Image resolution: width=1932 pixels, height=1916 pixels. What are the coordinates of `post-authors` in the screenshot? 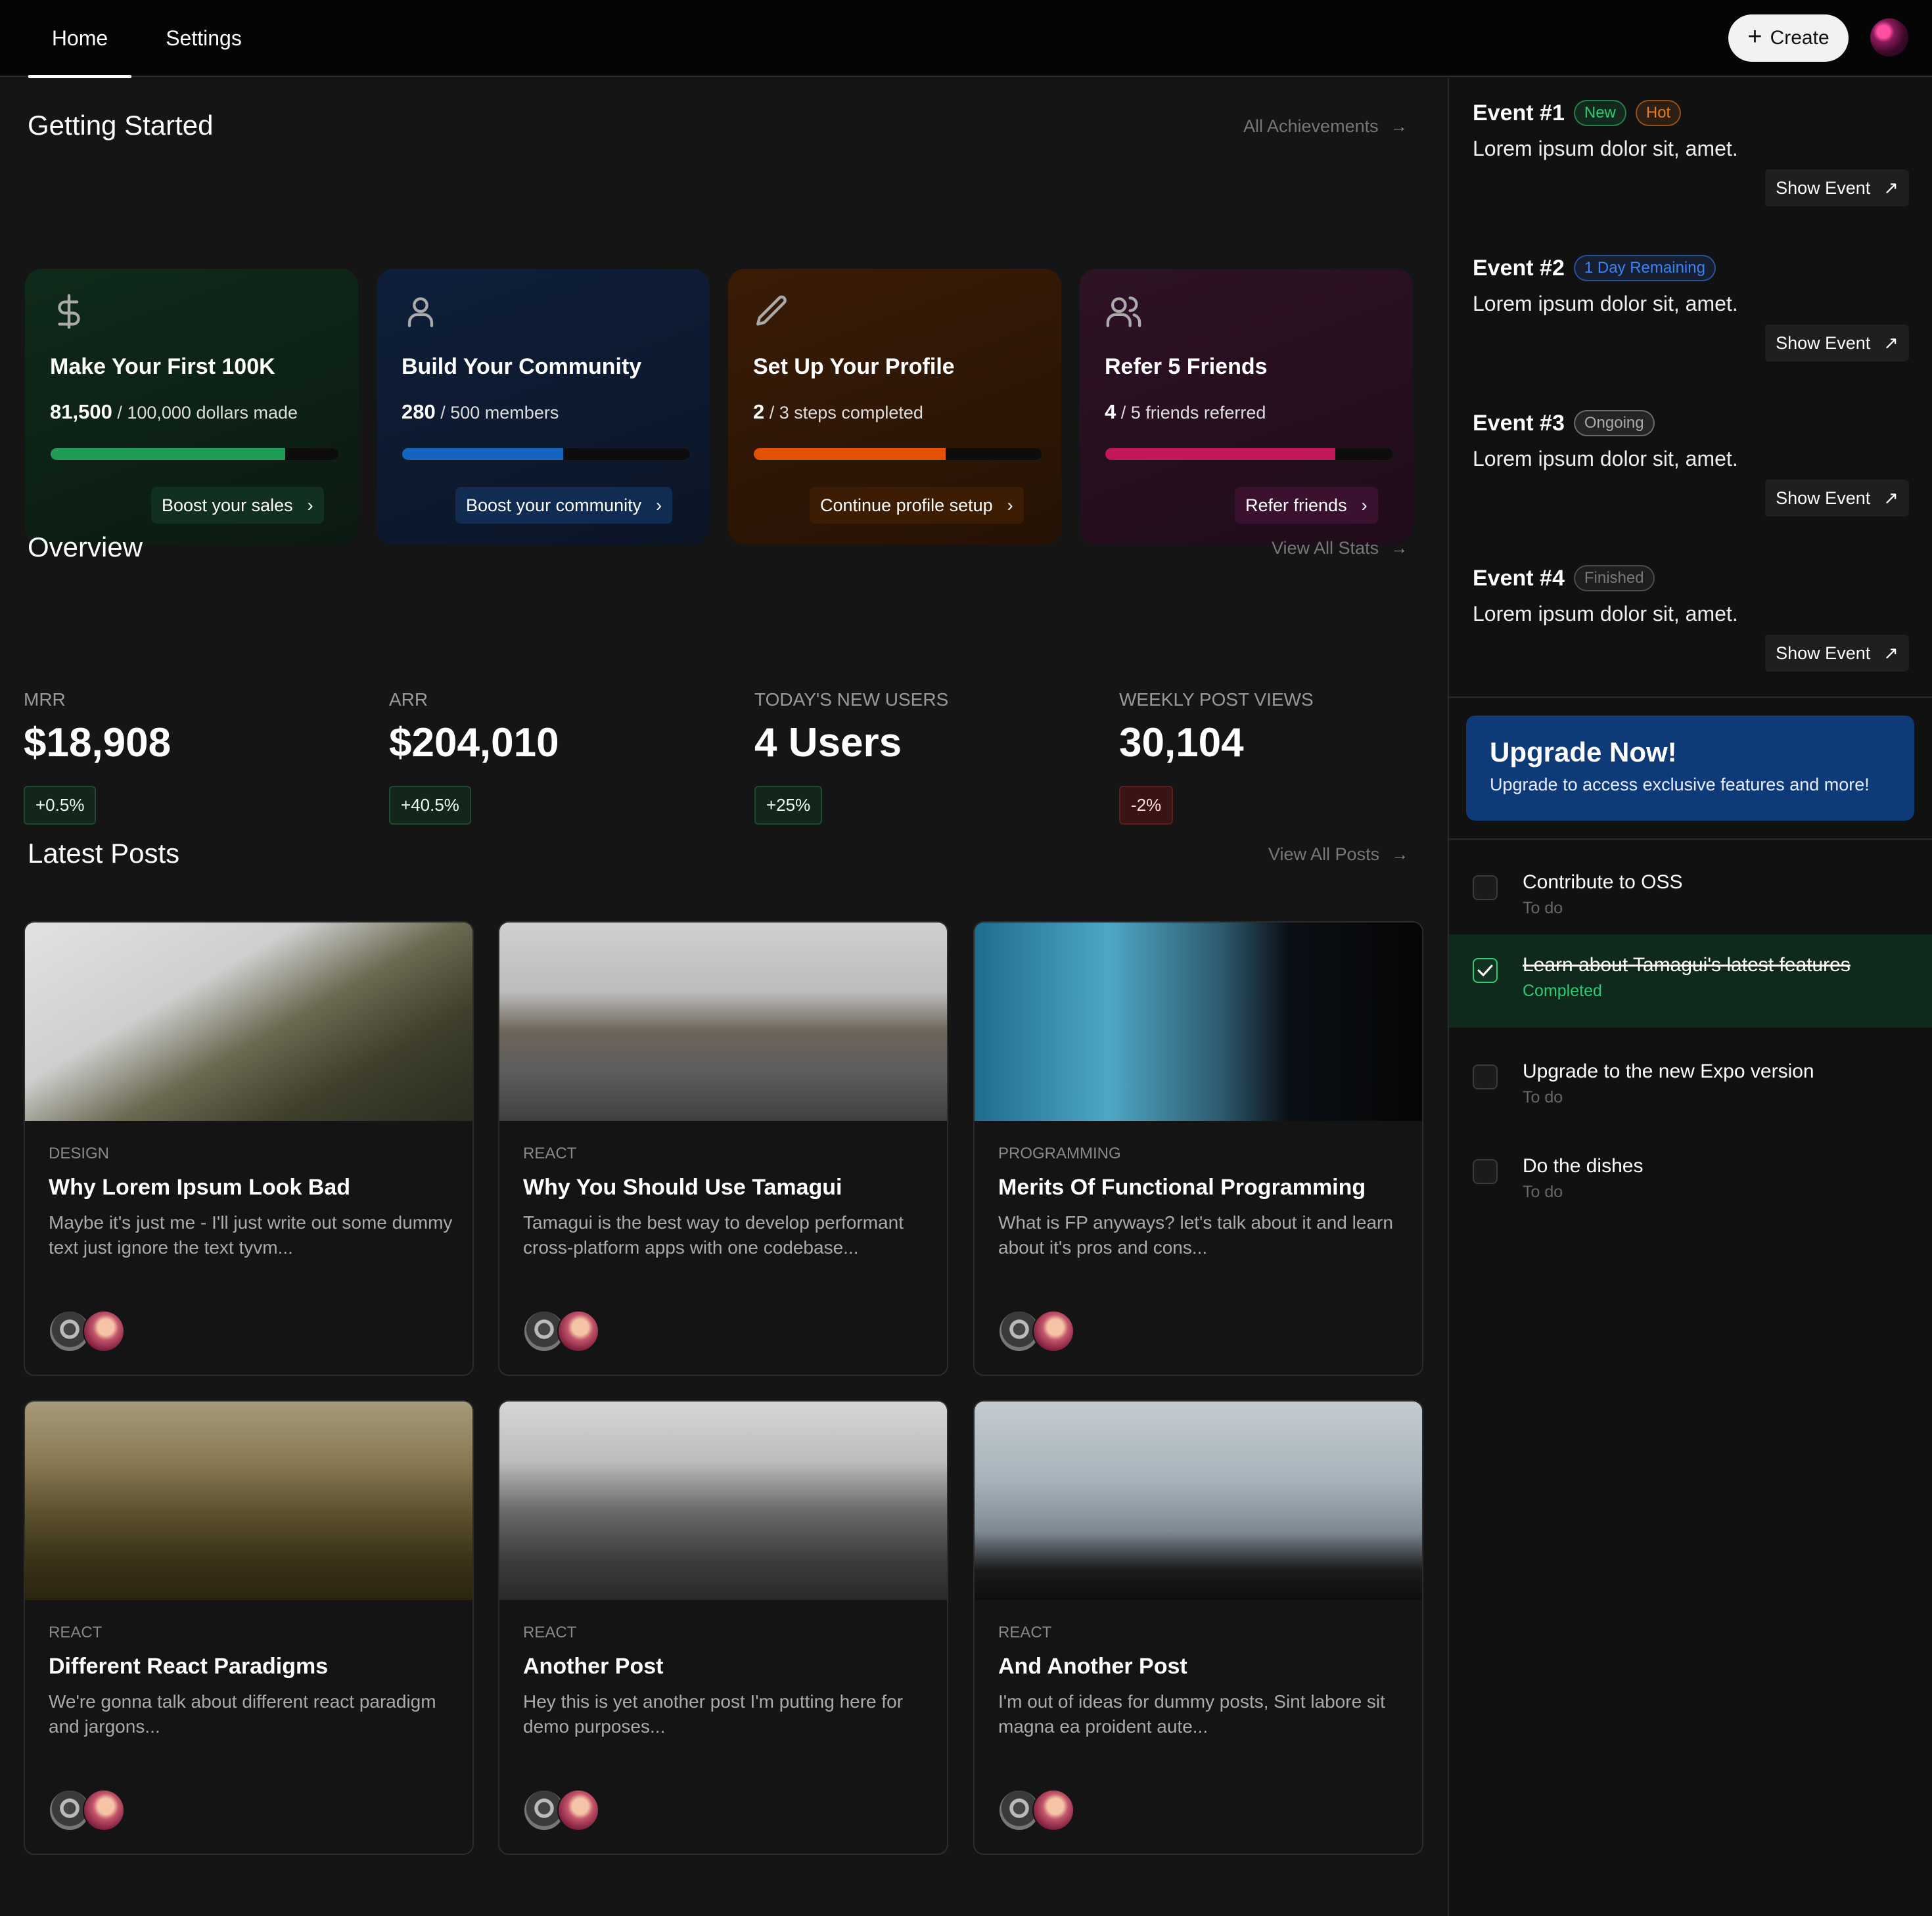 It's located at (88, 1811).